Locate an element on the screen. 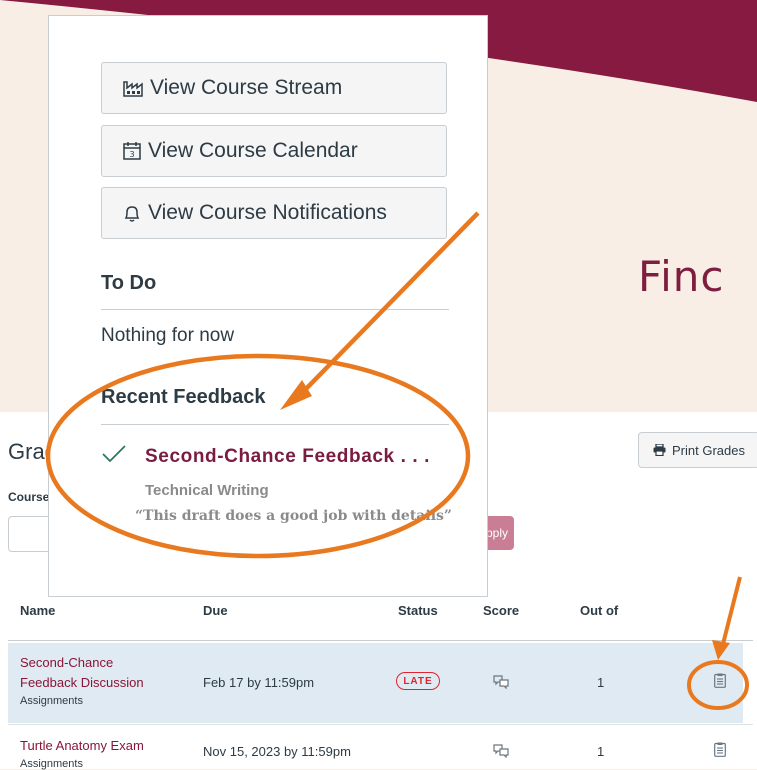 Image resolution: width=757 pixels, height=770 pixels. view-course-stream-button: View Course Stream is located at coordinates (274, 88).